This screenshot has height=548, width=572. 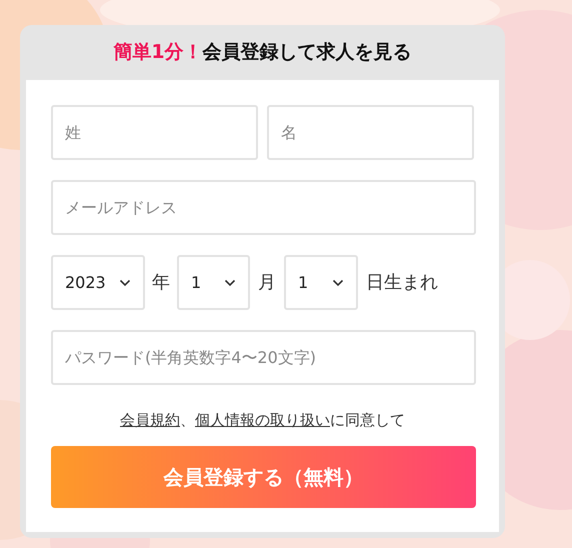 I want to click on birth-label: 日生まれ, so click(x=402, y=283).